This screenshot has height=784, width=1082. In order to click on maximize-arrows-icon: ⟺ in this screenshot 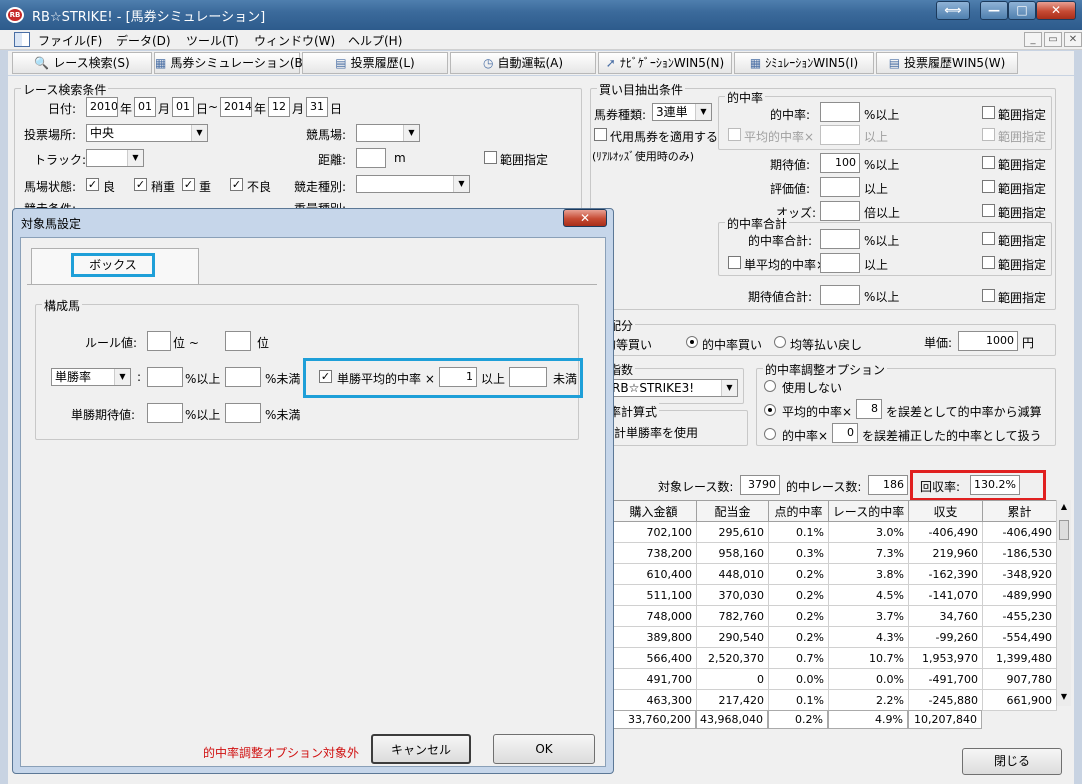, I will do `click(953, 10)`.